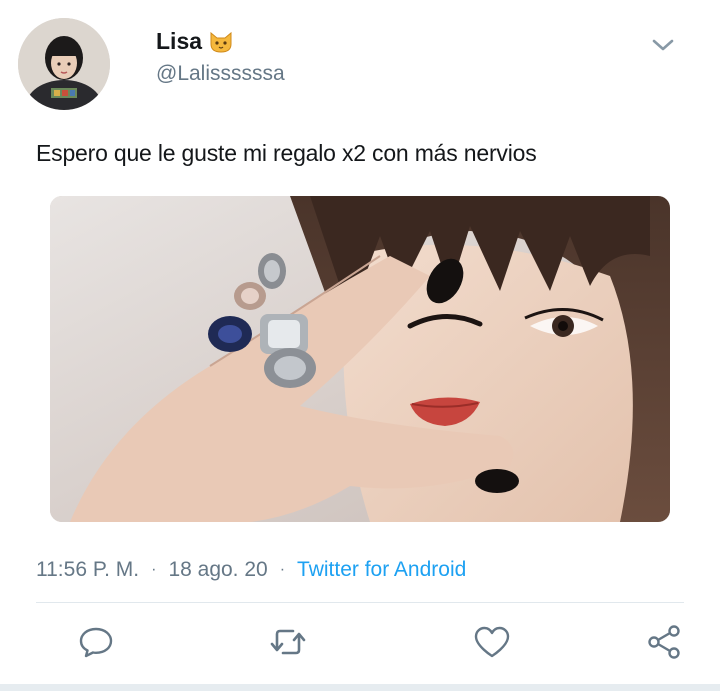  I want to click on chevron-down-icon, so click(663, 45).